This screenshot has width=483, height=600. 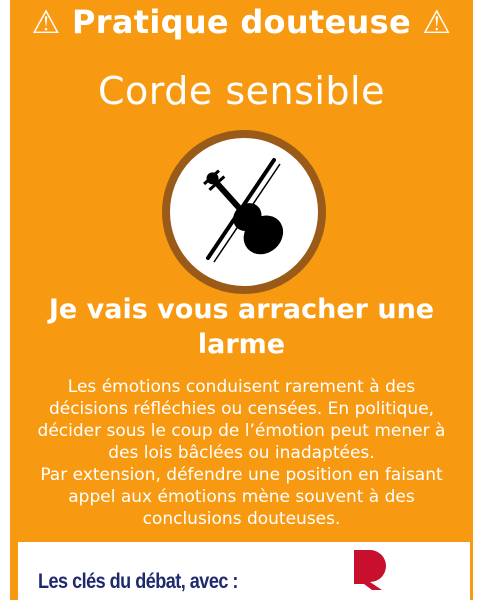 What do you see at coordinates (370, 570) in the screenshot?
I see `brand-logo-icon` at bounding box center [370, 570].